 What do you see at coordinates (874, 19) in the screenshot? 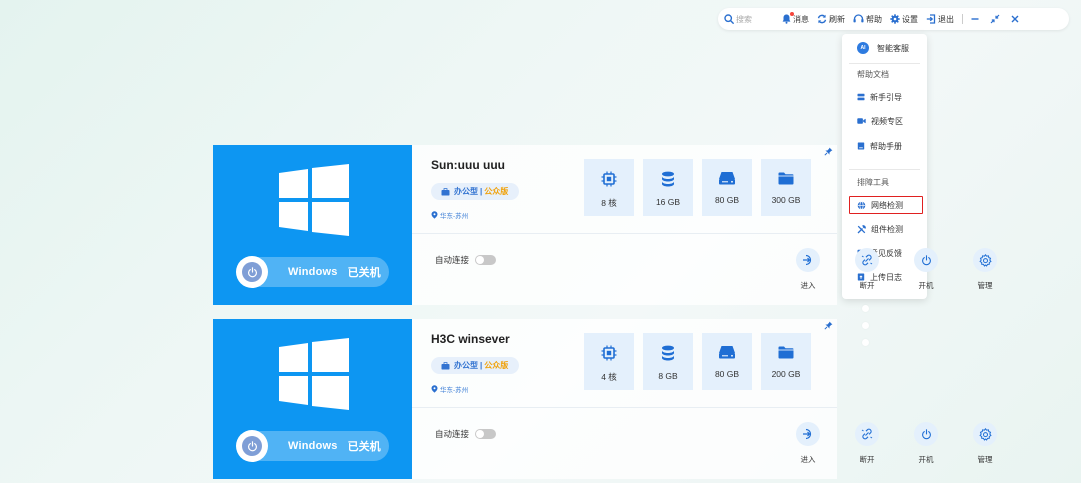
I see `help-label: 帮助` at bounding box center [874, 19].